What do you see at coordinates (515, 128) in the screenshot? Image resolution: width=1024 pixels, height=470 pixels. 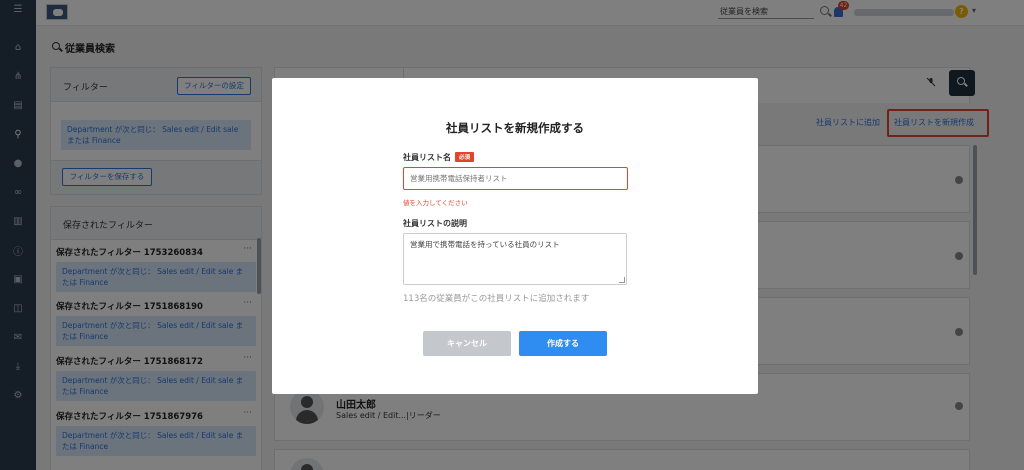 I see `dialog-title: 社員リストを新規作成する` at bounding box center [515, 128].